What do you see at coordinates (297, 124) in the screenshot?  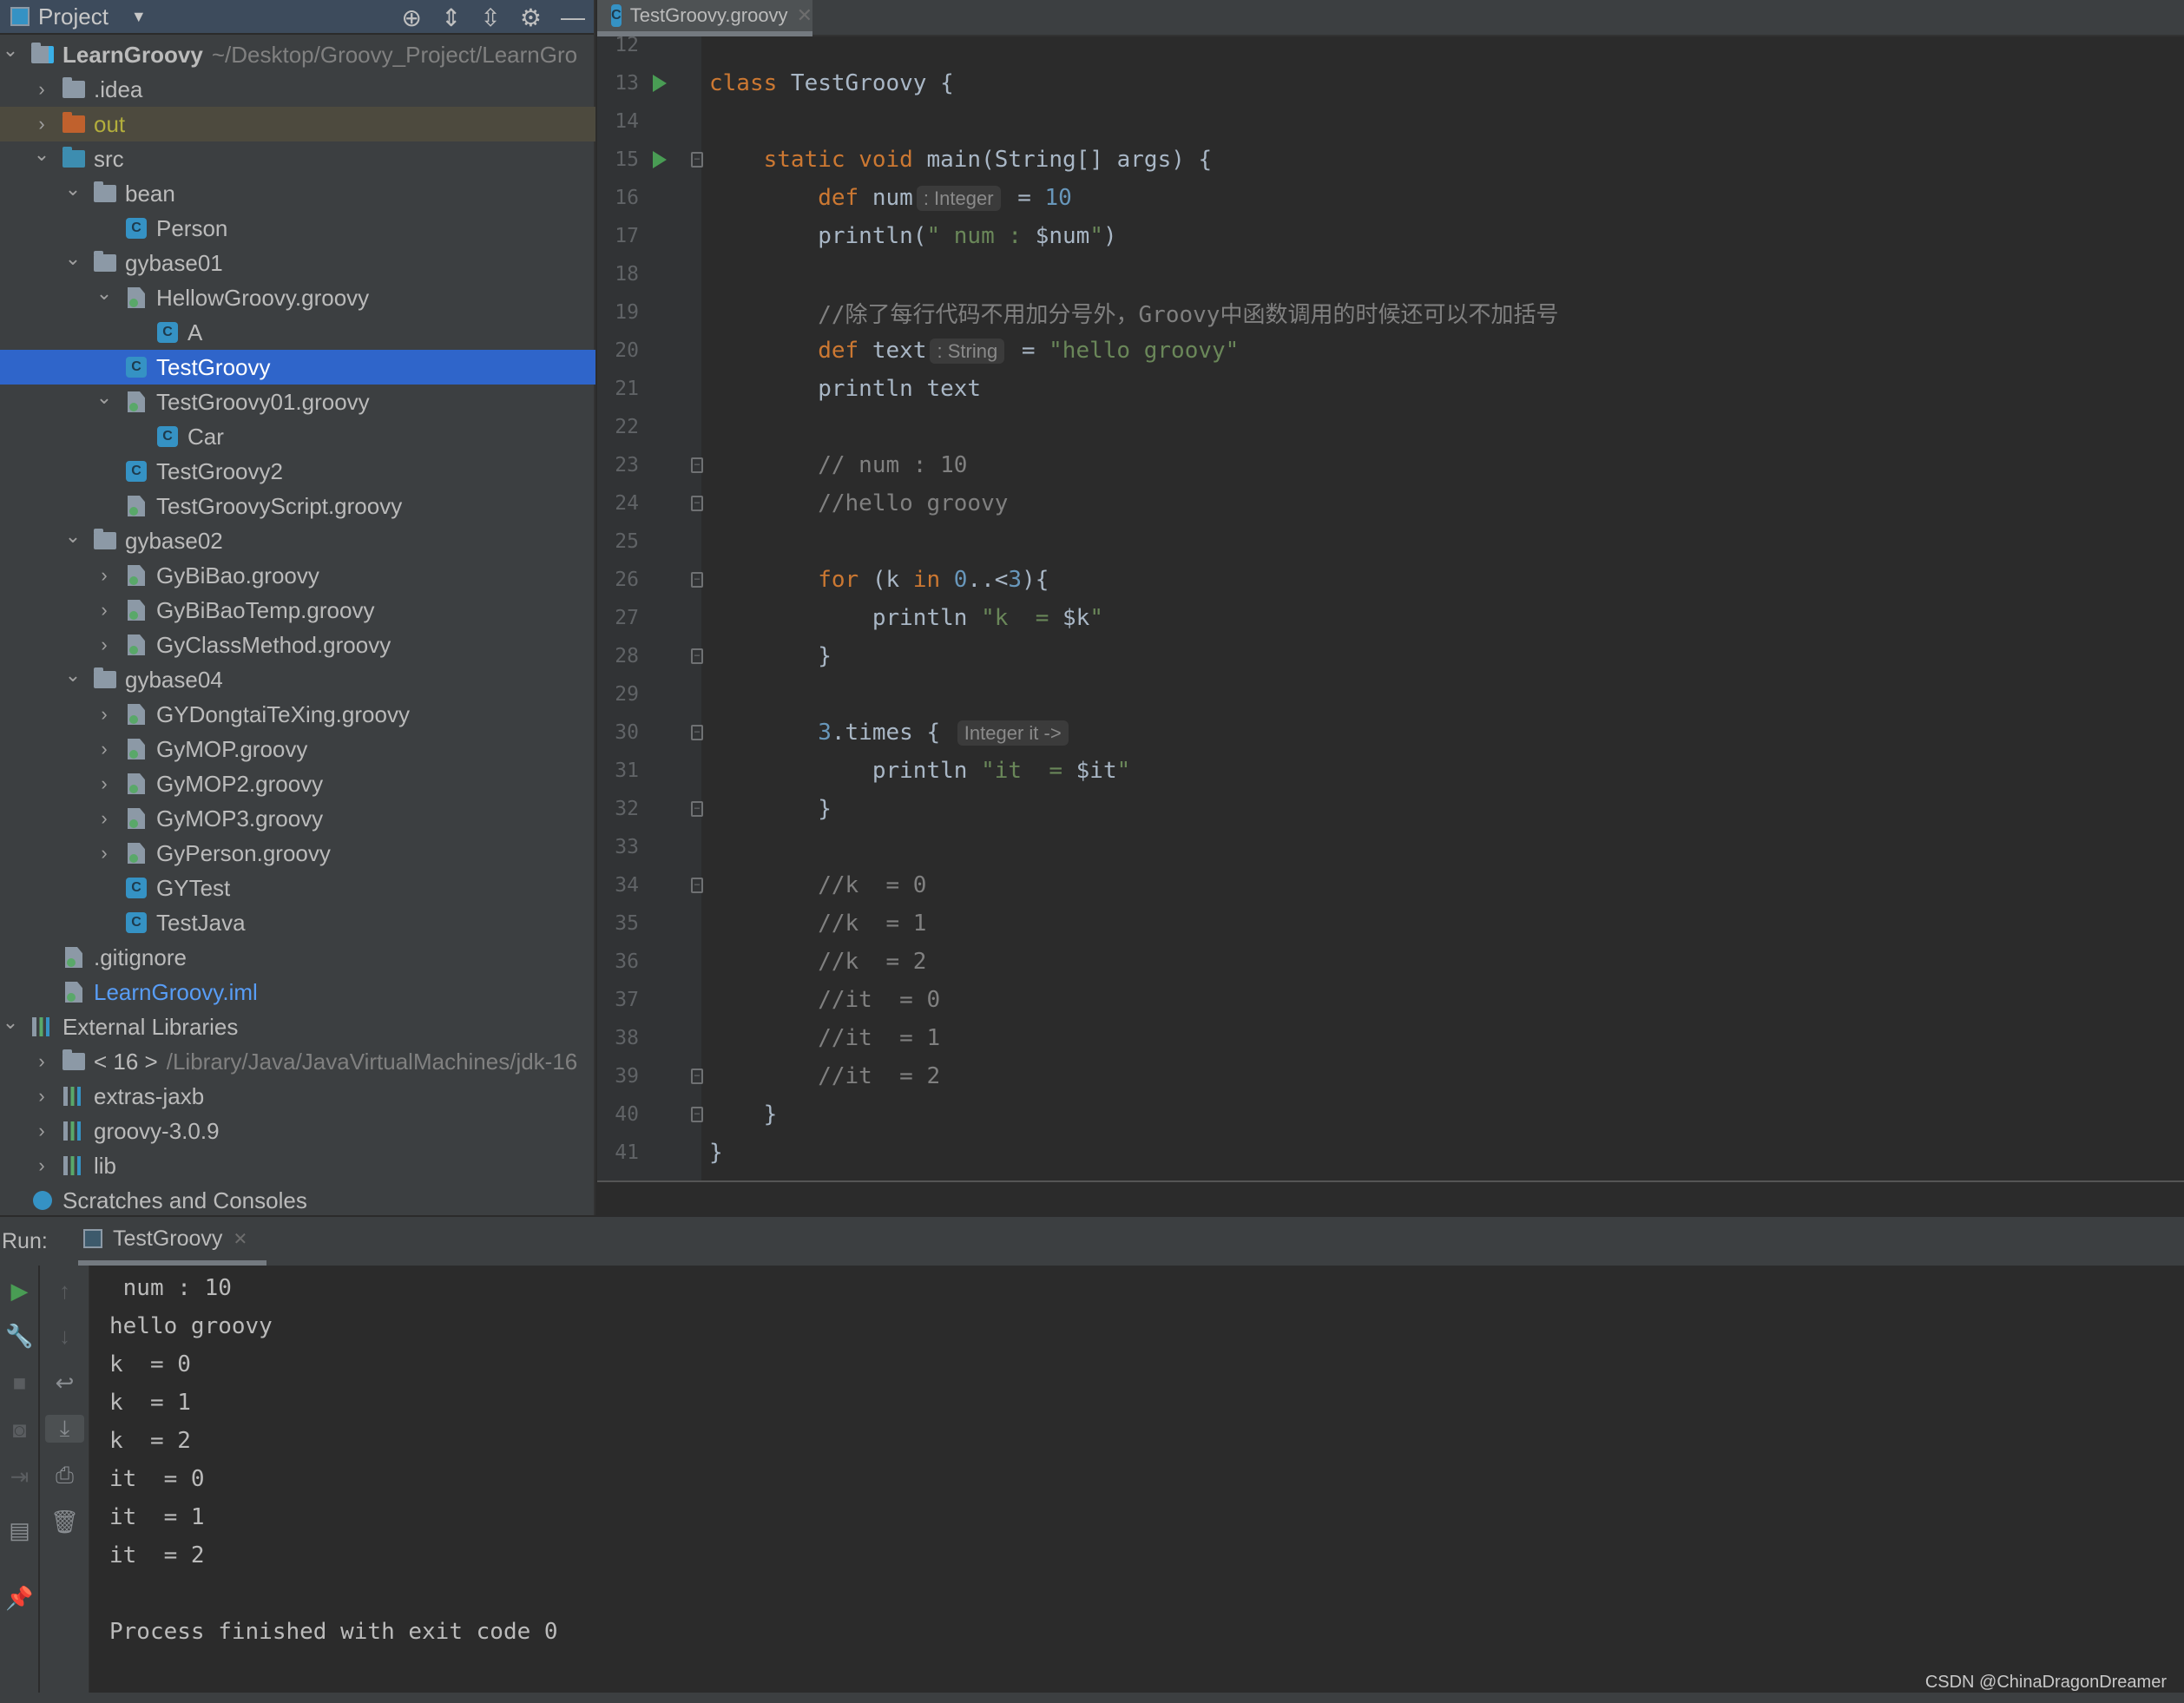 I see `tree-item: › out` at bounding box center [297, 124].